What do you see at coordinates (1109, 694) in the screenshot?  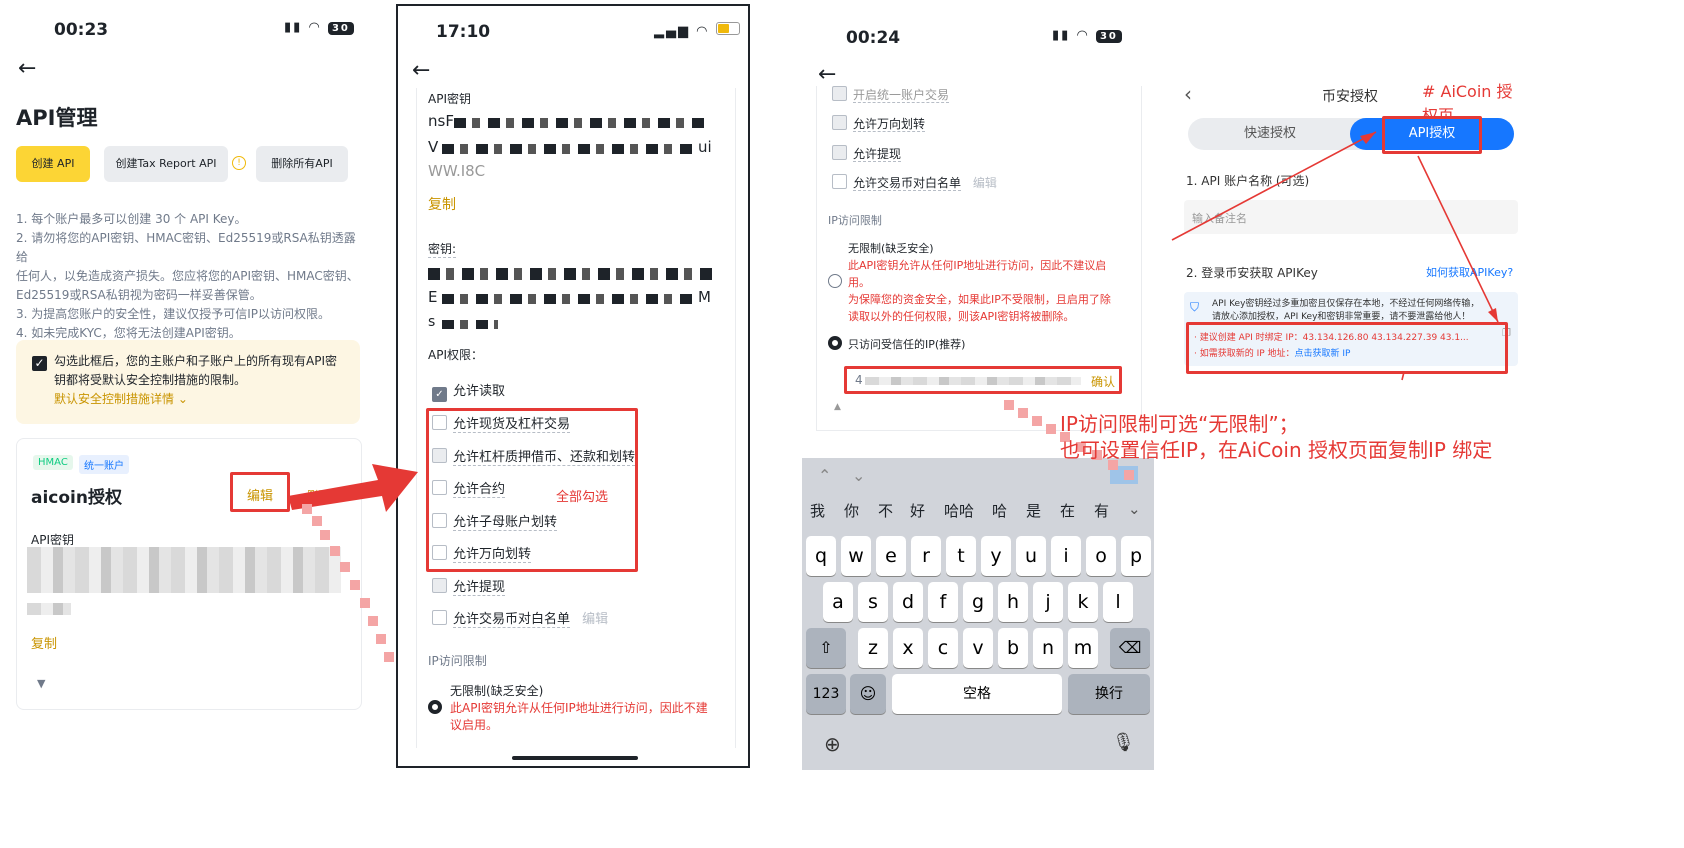 I see `return-key: 换行` at bounding box center [1109, 694].